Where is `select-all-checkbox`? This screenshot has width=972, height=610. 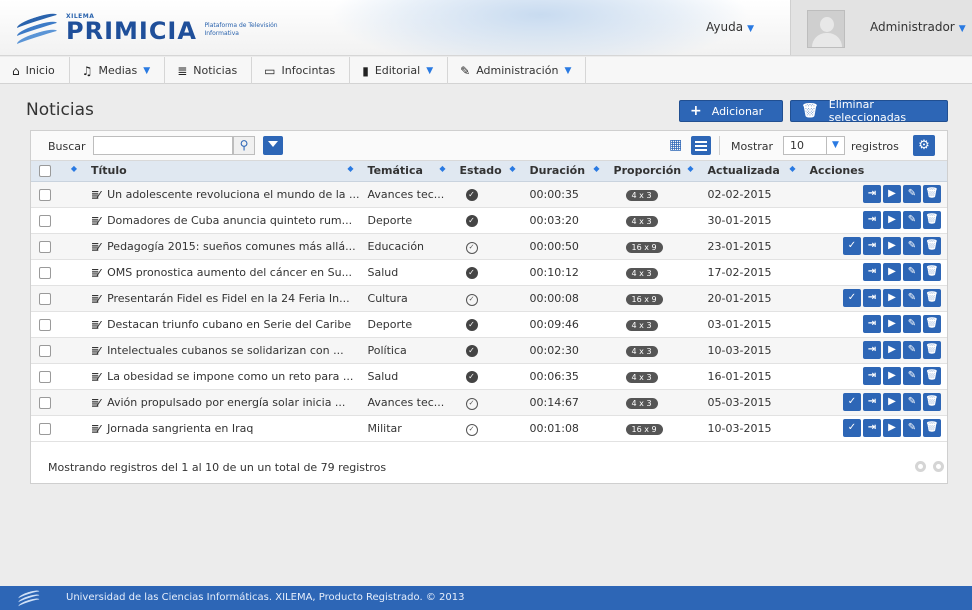
select-all-checkbox is located at coordinates (45, 171).